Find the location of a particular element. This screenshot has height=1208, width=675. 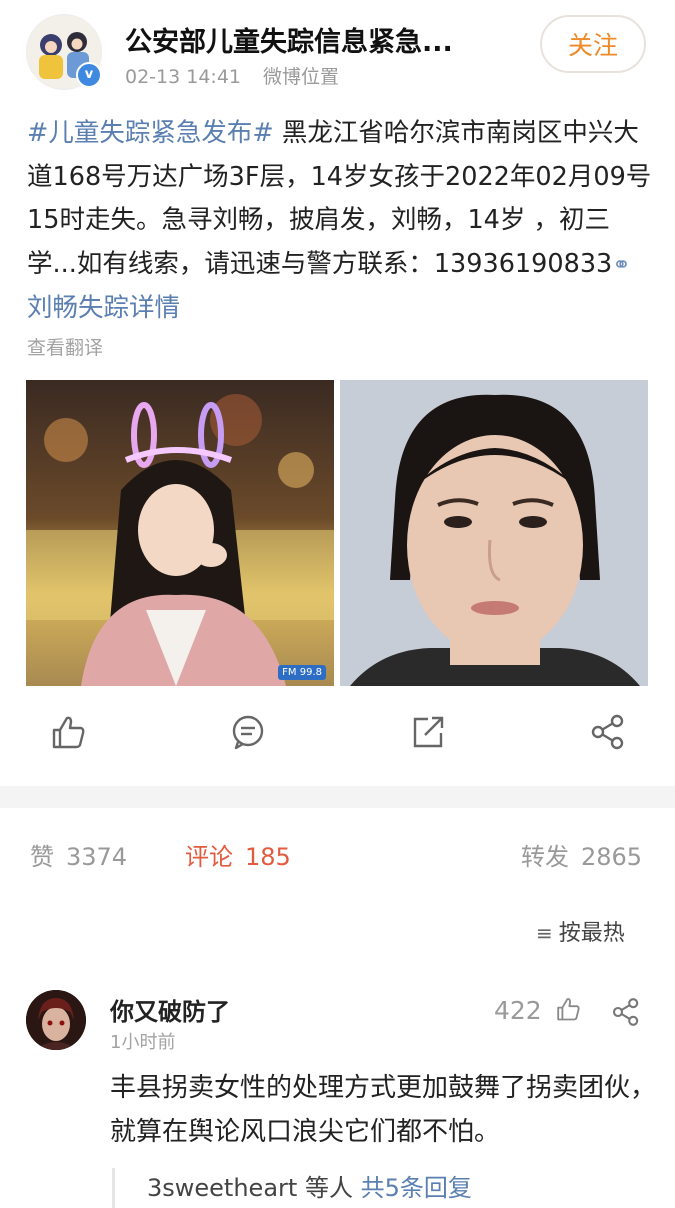

follow-button: 关注 is located at coordinates (593, 44).